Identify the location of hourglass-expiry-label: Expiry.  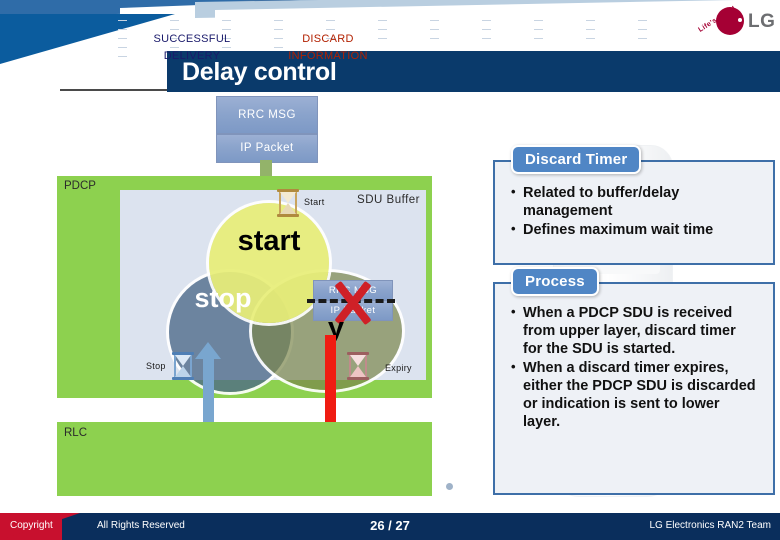
(398, 368).